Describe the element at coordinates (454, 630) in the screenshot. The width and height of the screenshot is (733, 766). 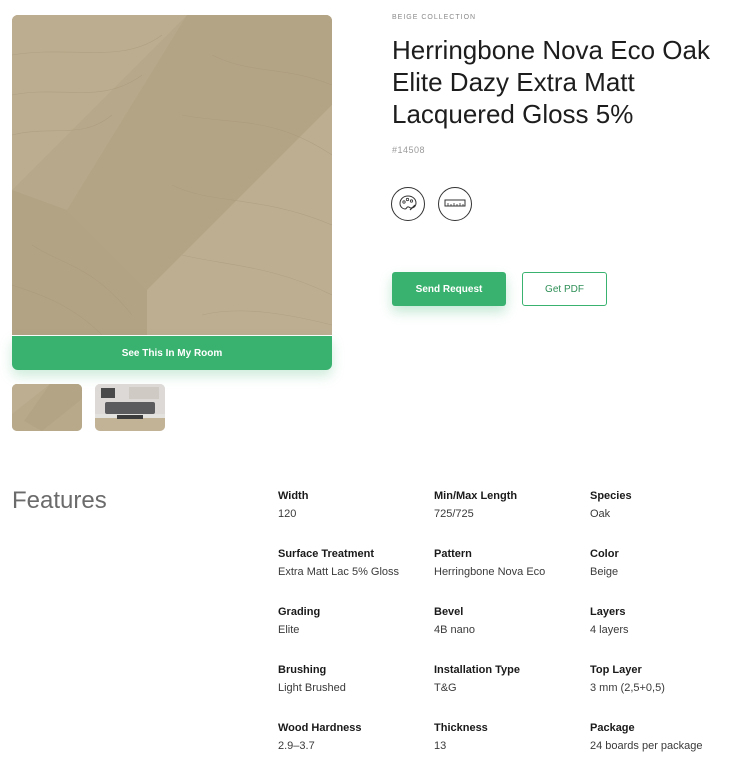
I see `feature-value: 4B nano` at that location.